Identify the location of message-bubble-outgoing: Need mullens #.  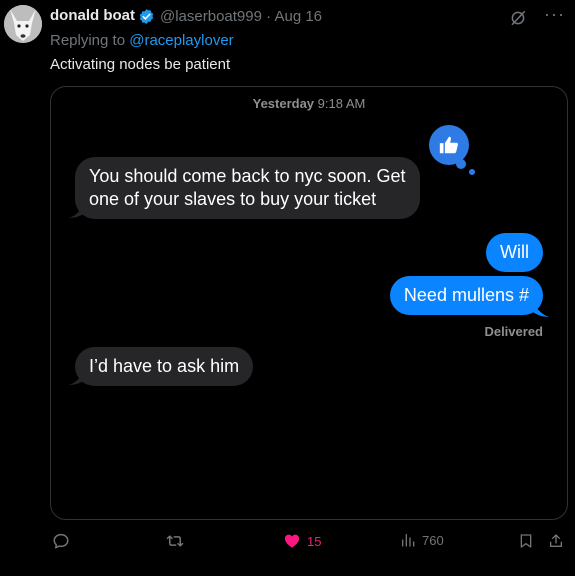
(466, 295).